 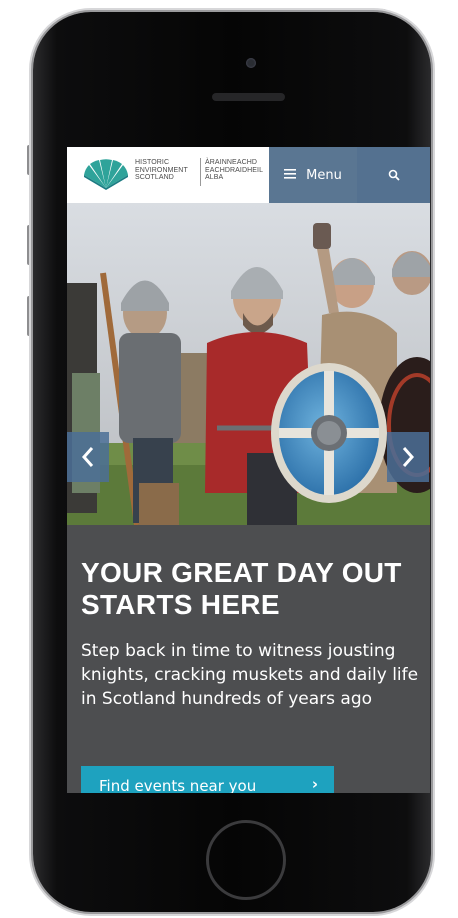 What do you see at coordinates (248, 97) in the screenshot?
I see `earpiece-speaker` at bounding box center [248, 97].